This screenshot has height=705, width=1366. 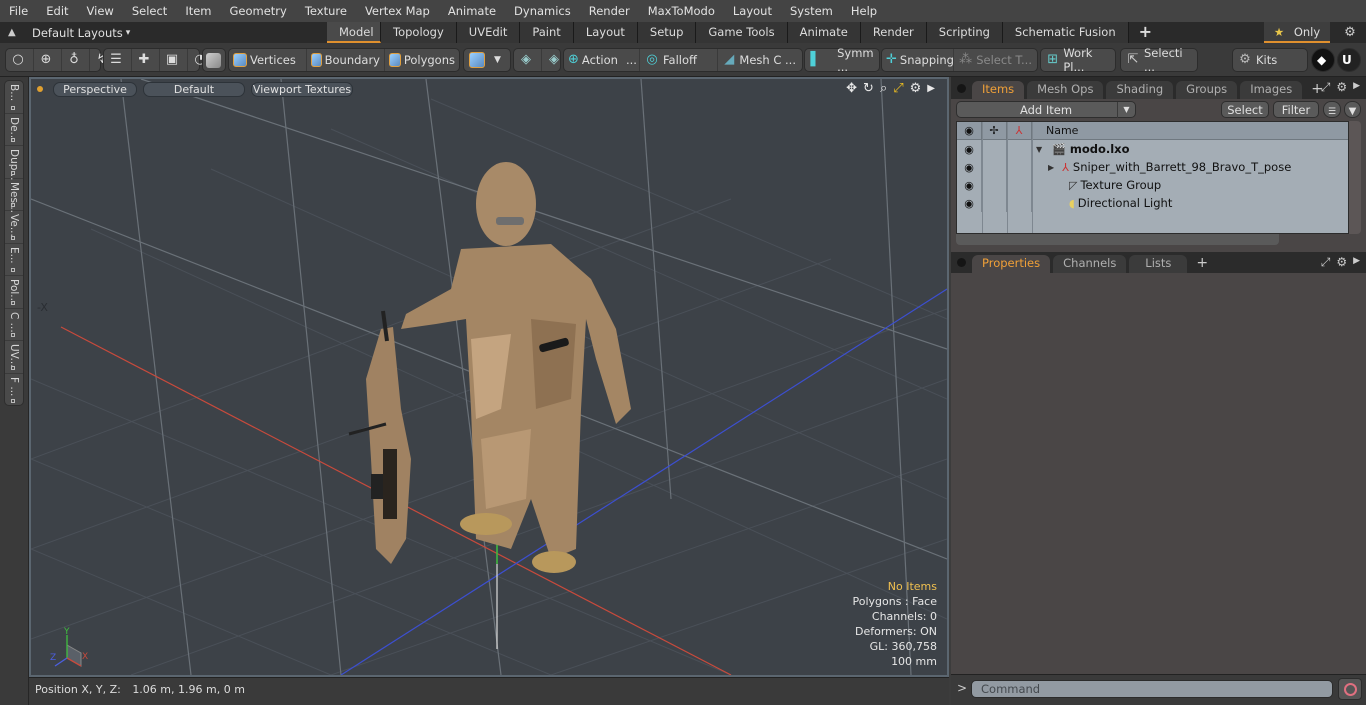 I want to click on vertices-mode-button: Vertices, so click(x=268, y=60).